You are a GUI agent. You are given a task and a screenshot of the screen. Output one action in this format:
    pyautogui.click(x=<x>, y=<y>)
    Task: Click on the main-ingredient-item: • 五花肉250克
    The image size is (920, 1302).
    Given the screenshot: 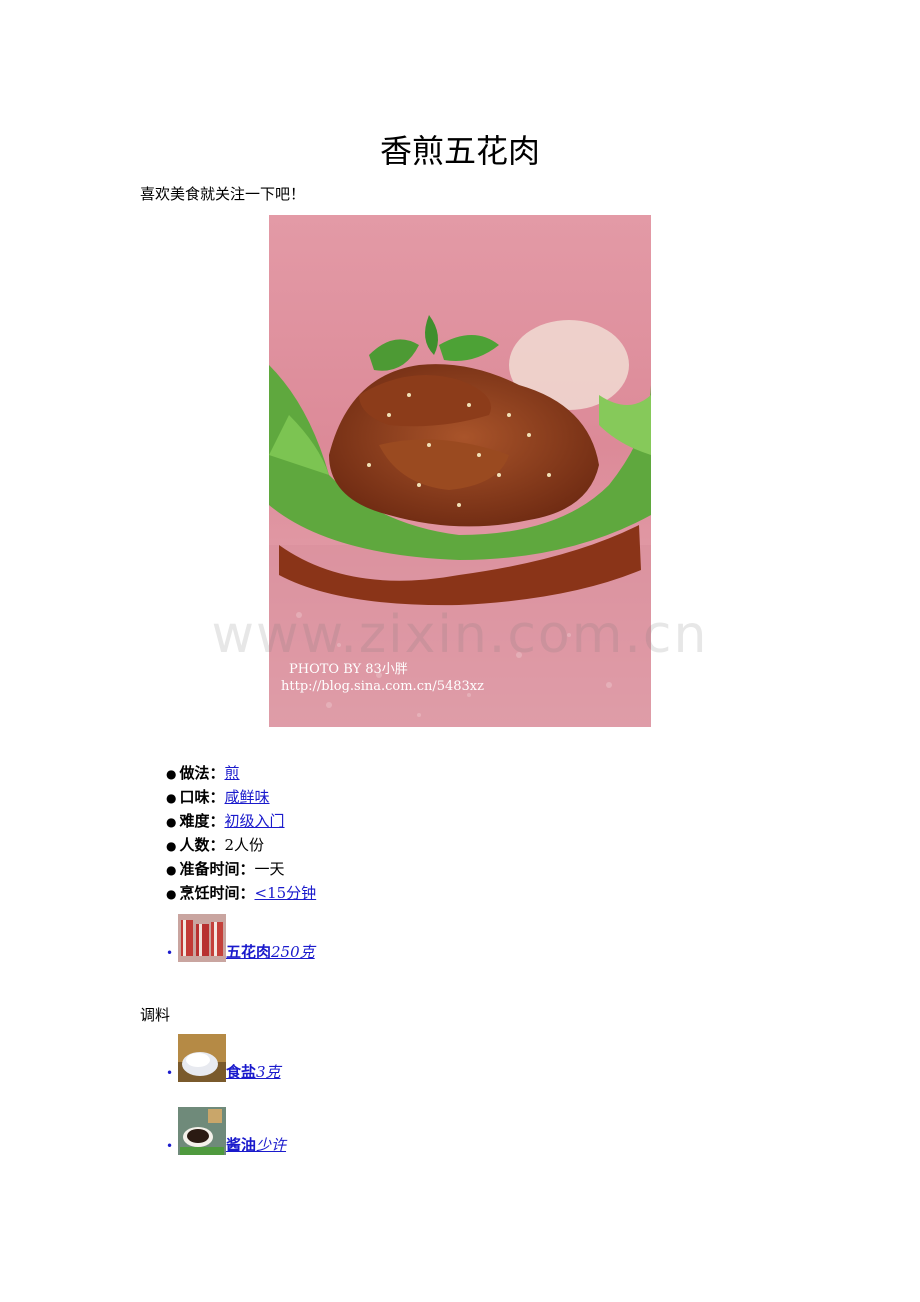 What is the action you would take?
    pyautogui.click(x=240, y=938)
    